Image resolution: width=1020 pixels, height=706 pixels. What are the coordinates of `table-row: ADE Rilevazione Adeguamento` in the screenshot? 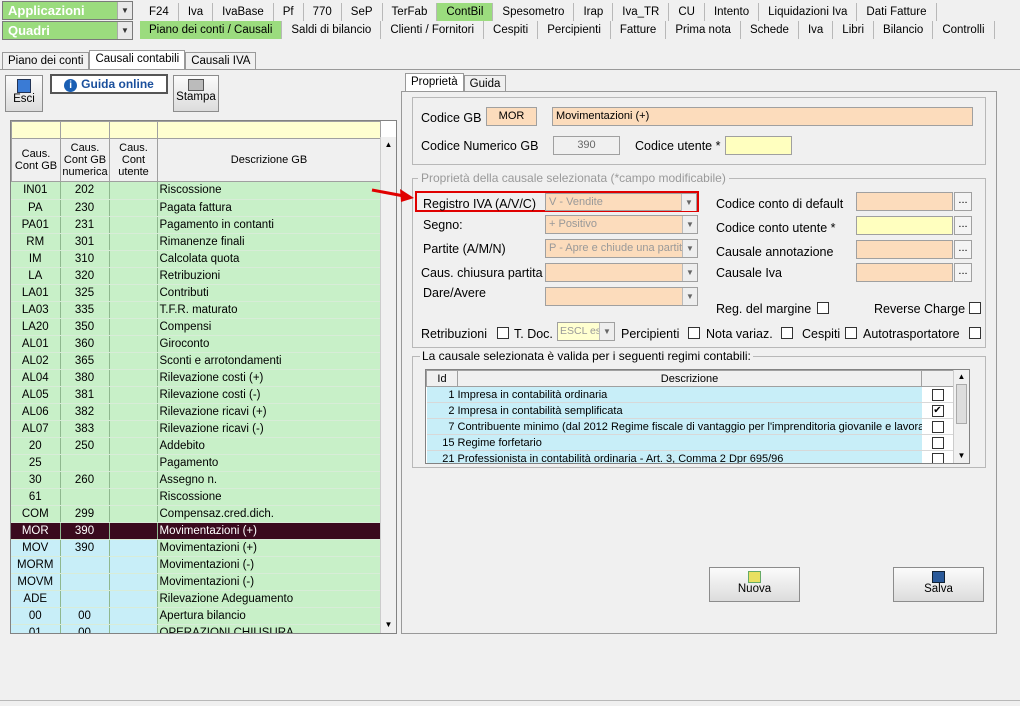 It's located at (196, 599).